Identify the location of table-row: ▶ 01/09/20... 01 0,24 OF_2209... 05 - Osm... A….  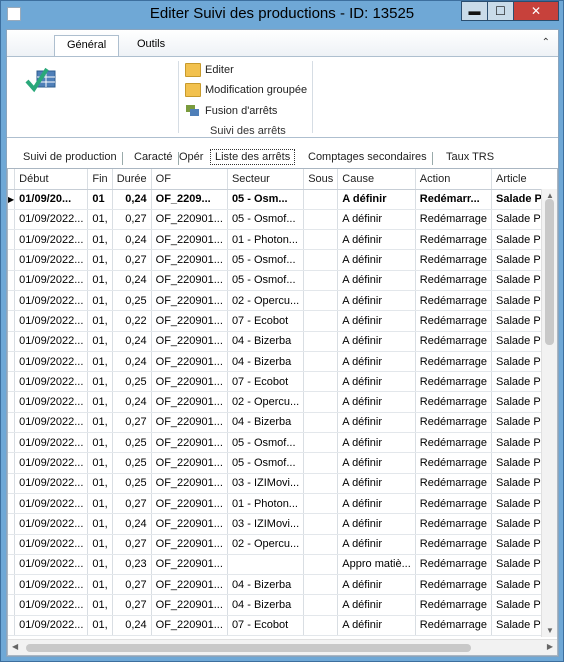
(282, 199).